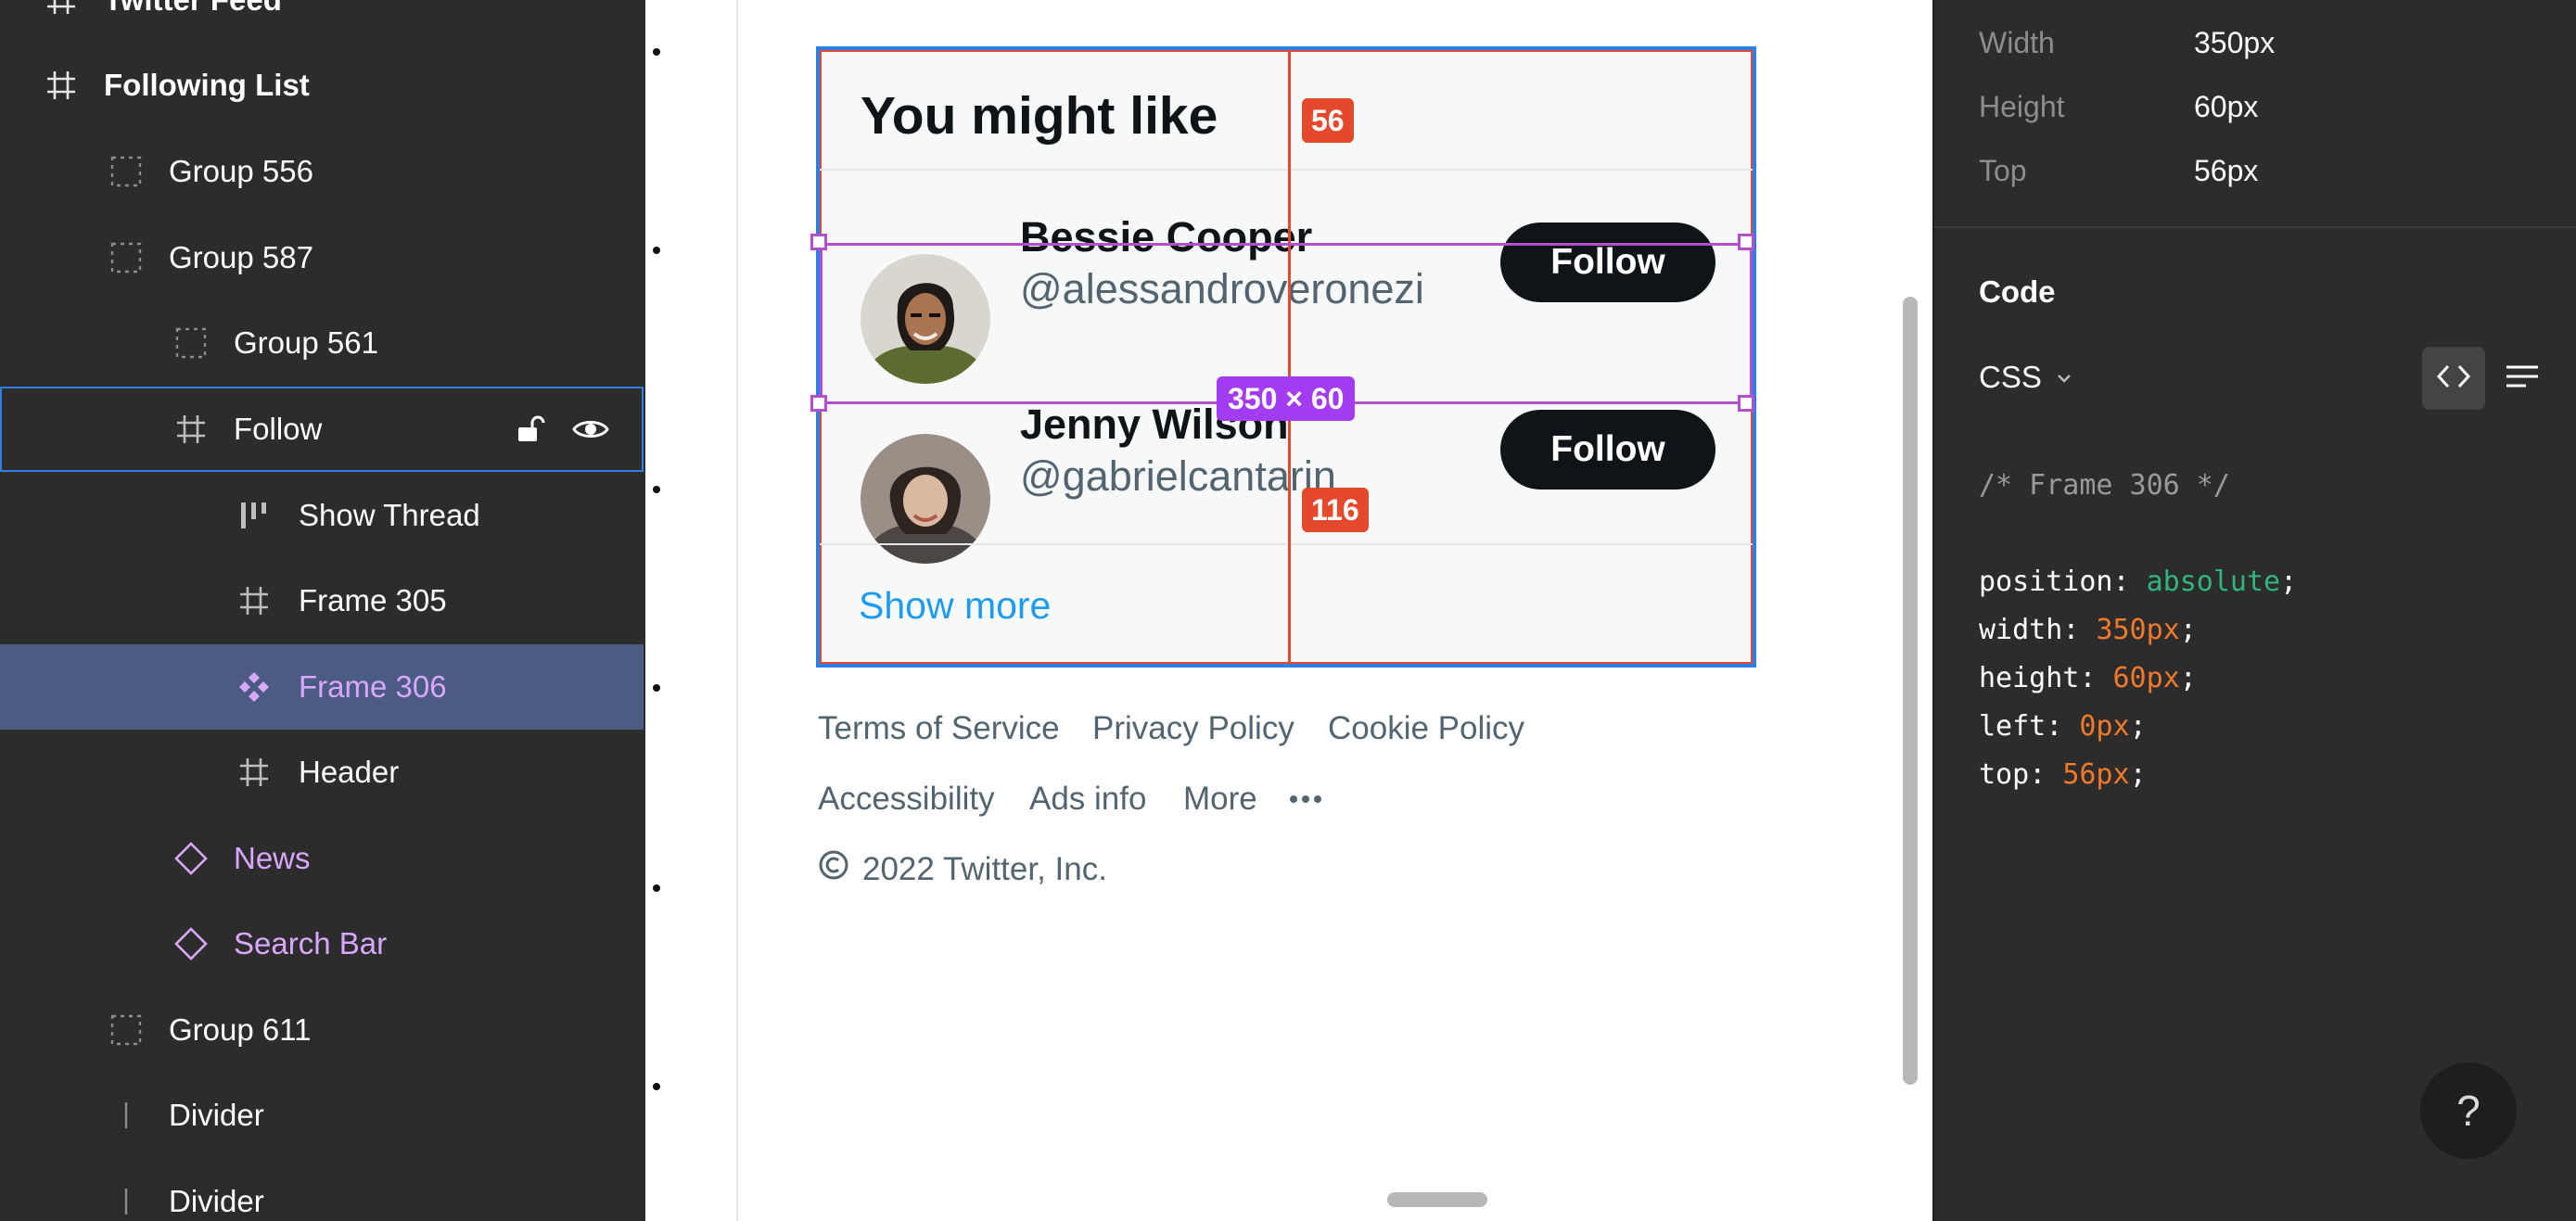  What do you see at coordinates (2104, 726) in the screenshot?
I see `code-value: 0px` at bounding box center [2104, 726].